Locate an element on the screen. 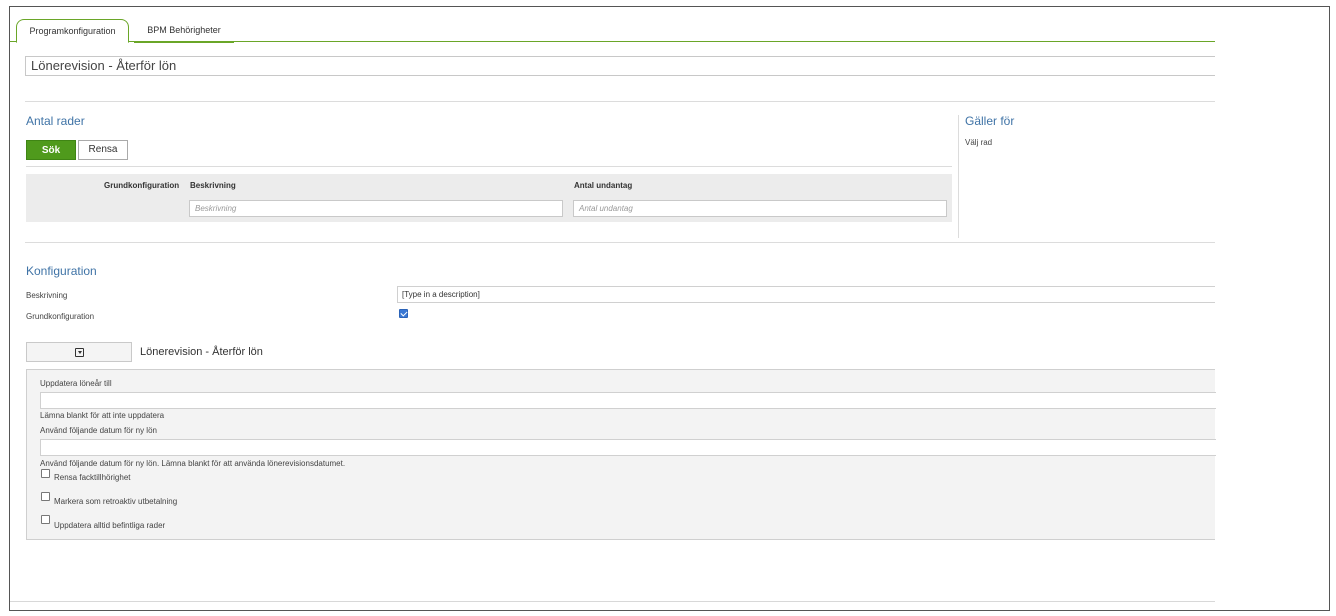 The height and width of the screenshot is (616, 1336). rensa-facktillhorighet-label: Rensa facktillhörighet is located at coordinates (92, 477).